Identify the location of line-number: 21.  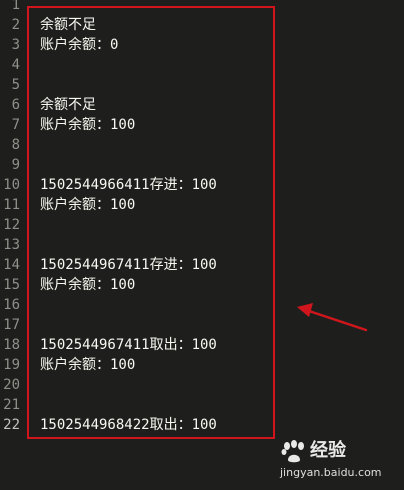
(11, 405).